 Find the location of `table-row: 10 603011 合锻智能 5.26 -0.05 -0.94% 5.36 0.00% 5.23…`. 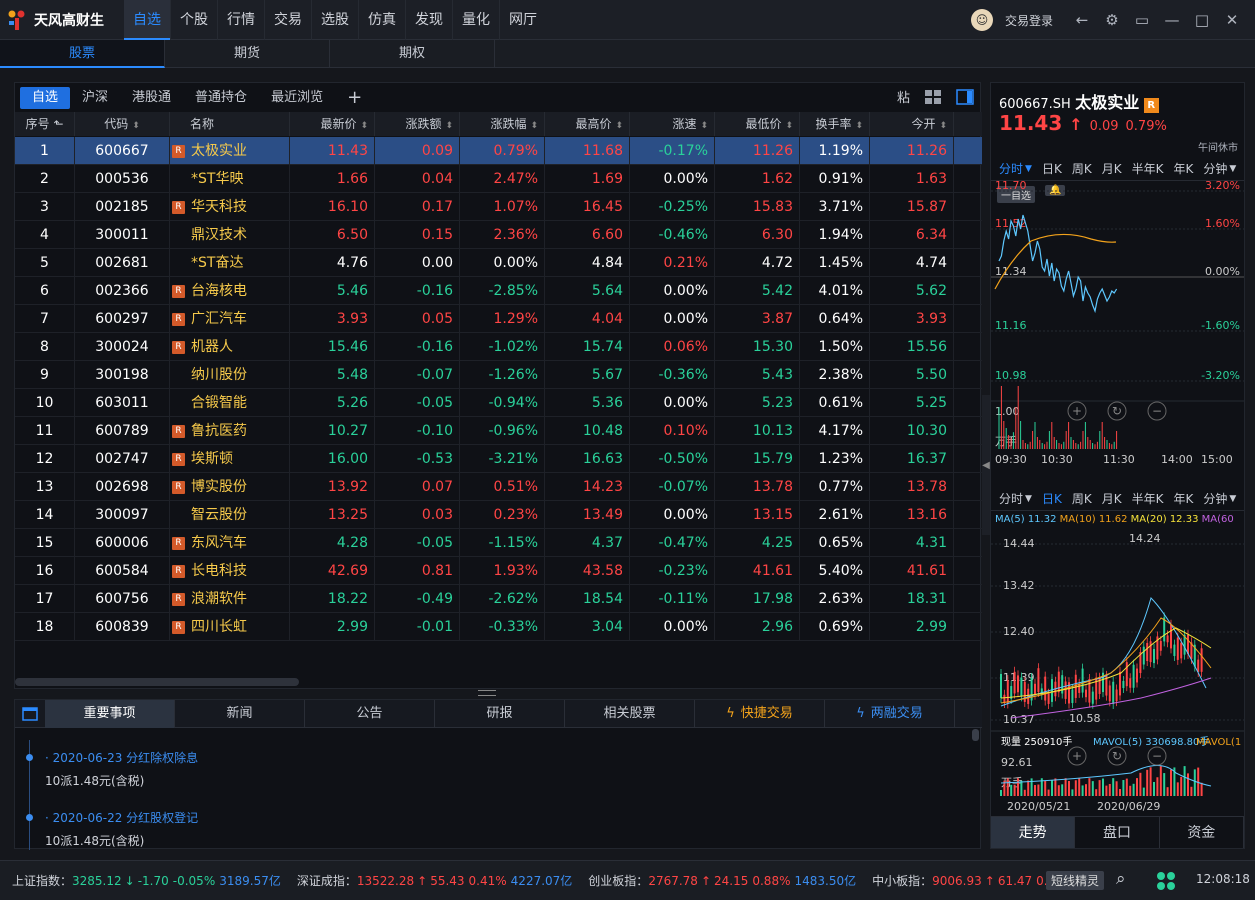

table-row: 10 603011 合锻智能 5.26 -0.05 -0.94% 5.36 0.00% 5.23… is located at coordinates (498, 403).